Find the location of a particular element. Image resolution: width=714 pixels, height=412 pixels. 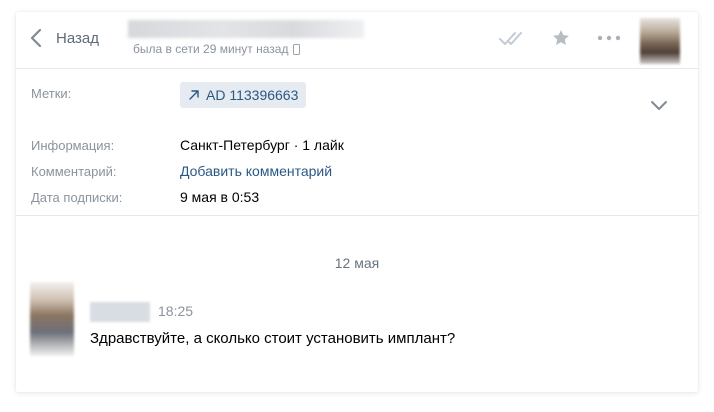

favorite-button is located at coordinates (561, 38).